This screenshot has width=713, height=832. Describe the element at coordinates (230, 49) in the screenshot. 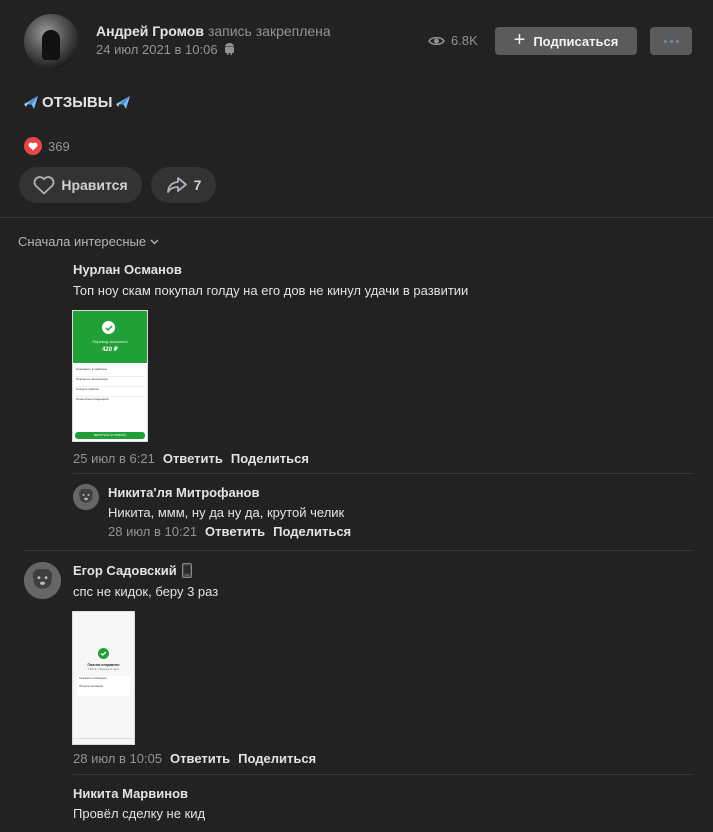

I see `android-icon` at that location.